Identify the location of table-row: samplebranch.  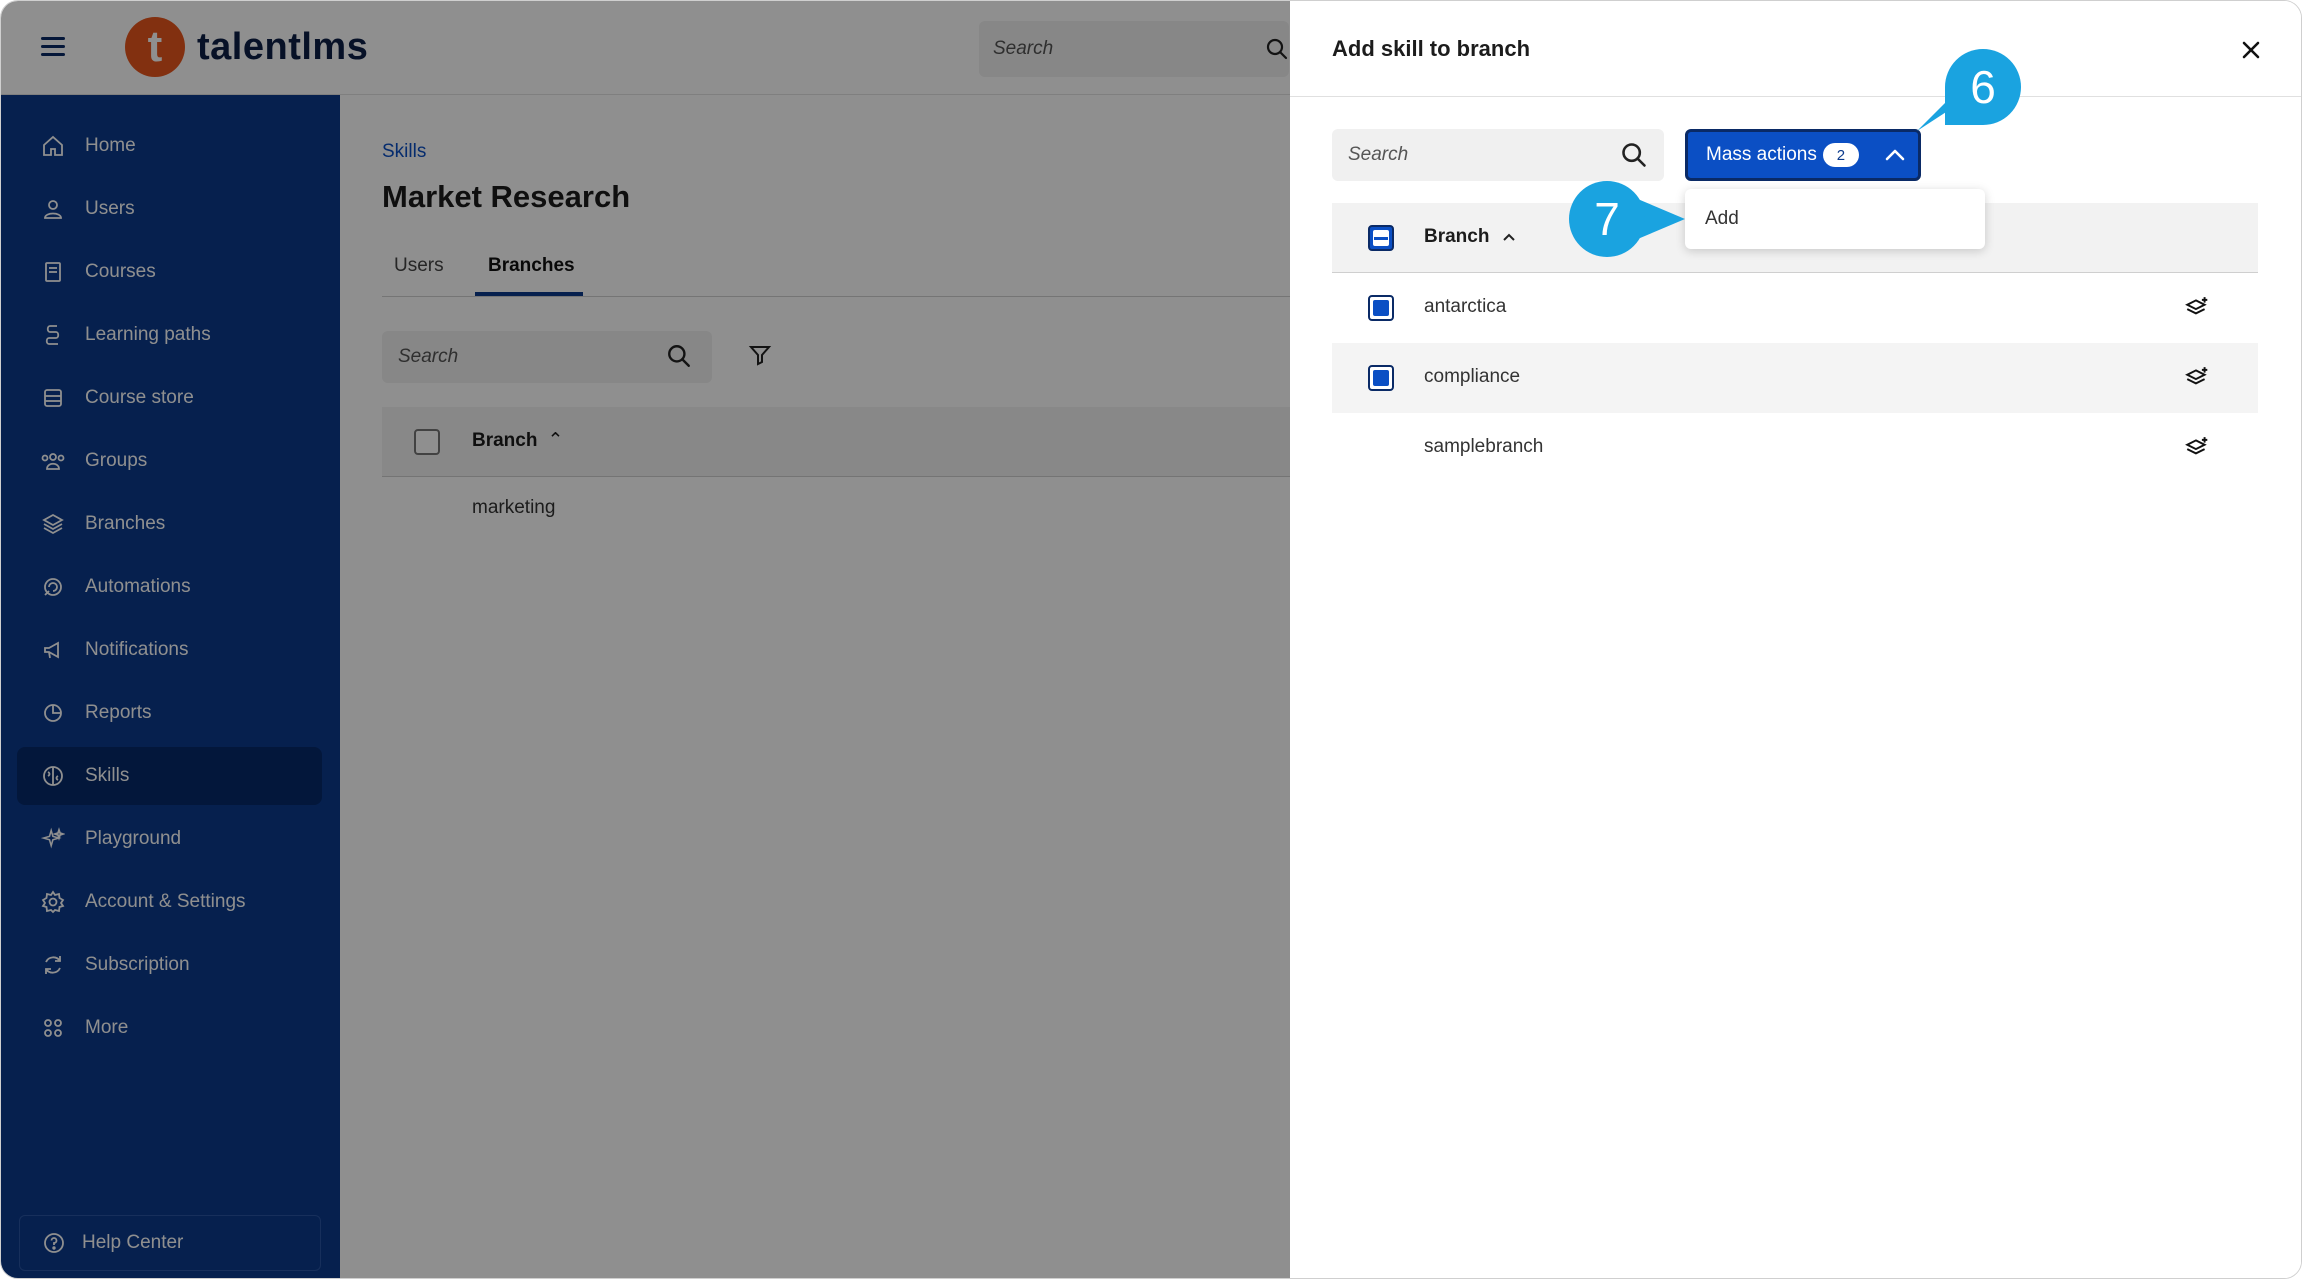
(1795, 448).